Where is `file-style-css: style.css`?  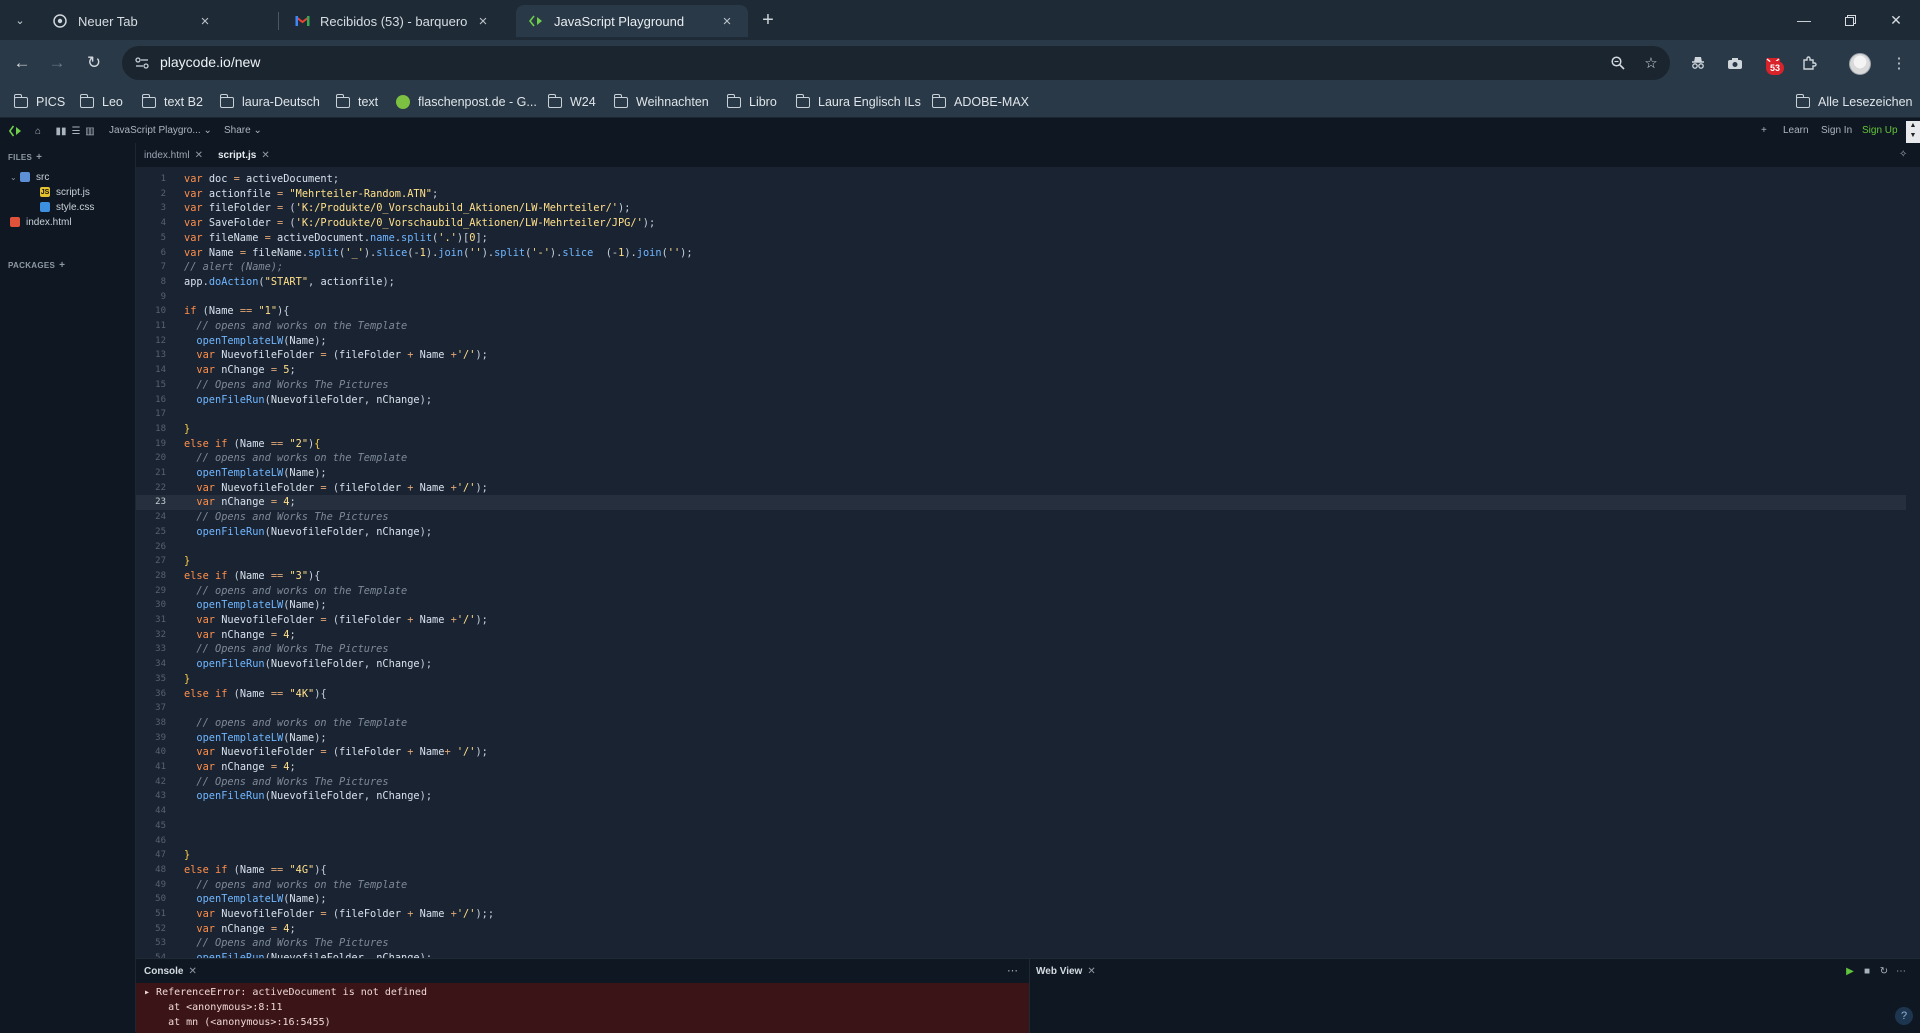
file-style-css: style.css is located at coordinates (67, 207).